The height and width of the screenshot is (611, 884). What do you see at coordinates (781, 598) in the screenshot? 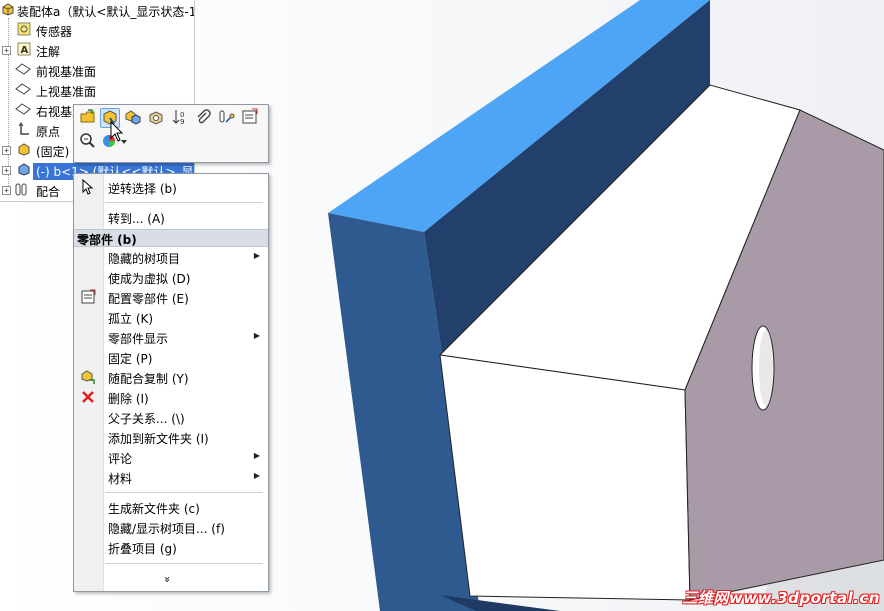
I see `watermark: 三维网www.3dportal.cn` at bounding box center [781, 598].